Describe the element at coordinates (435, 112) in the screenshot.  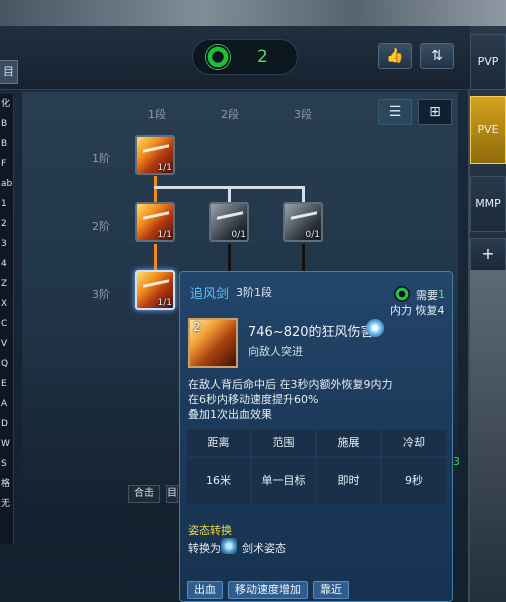
I see `grid-view-button: ⊞` at that location.